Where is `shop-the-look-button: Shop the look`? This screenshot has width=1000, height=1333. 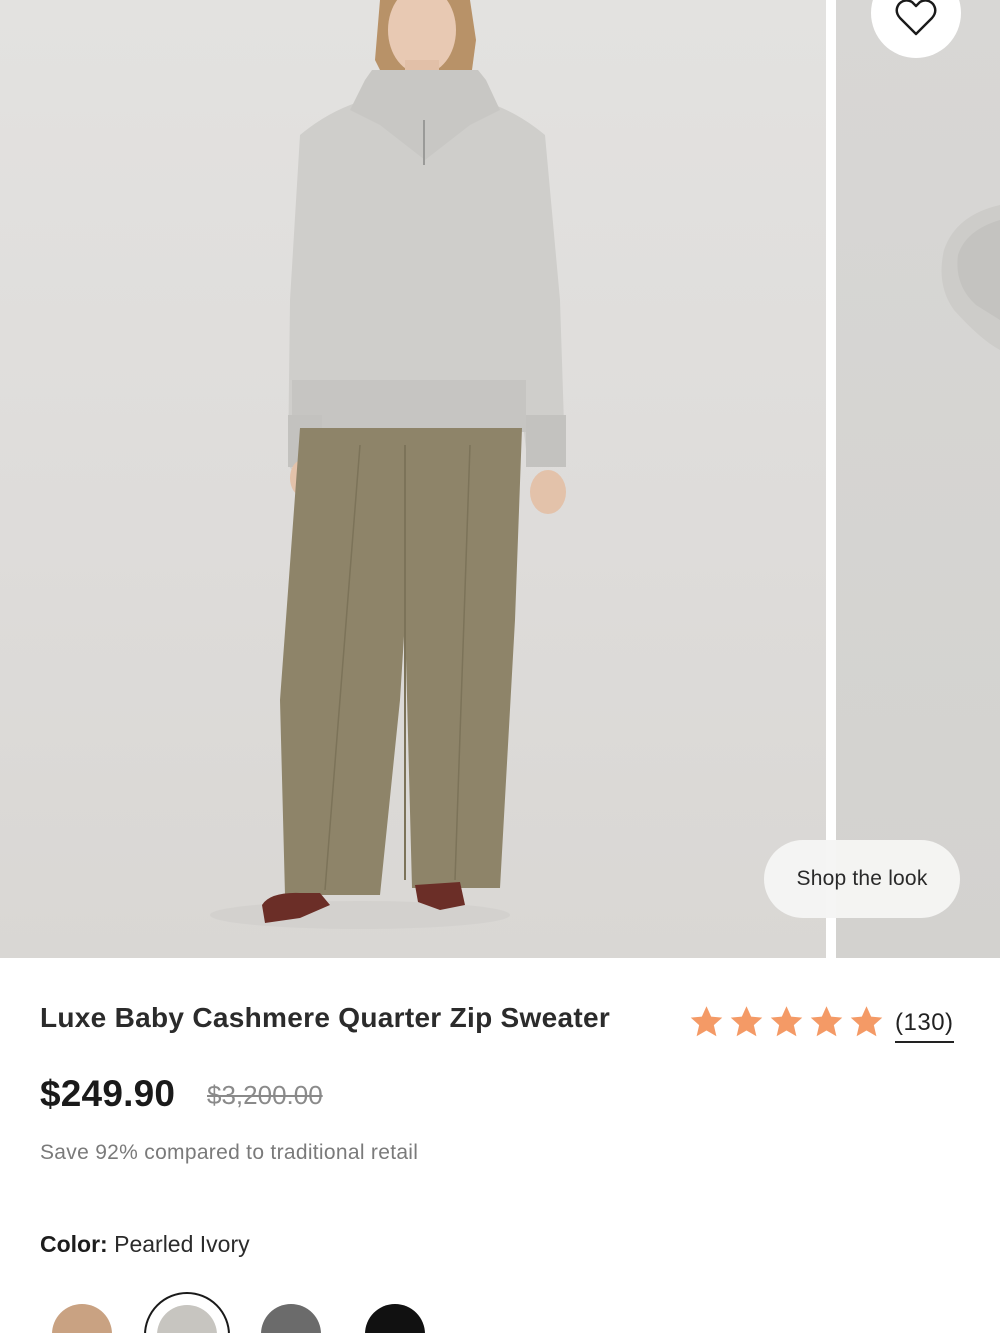
shop-the-look-button: Shop the look is located at coordinates (862, 879).